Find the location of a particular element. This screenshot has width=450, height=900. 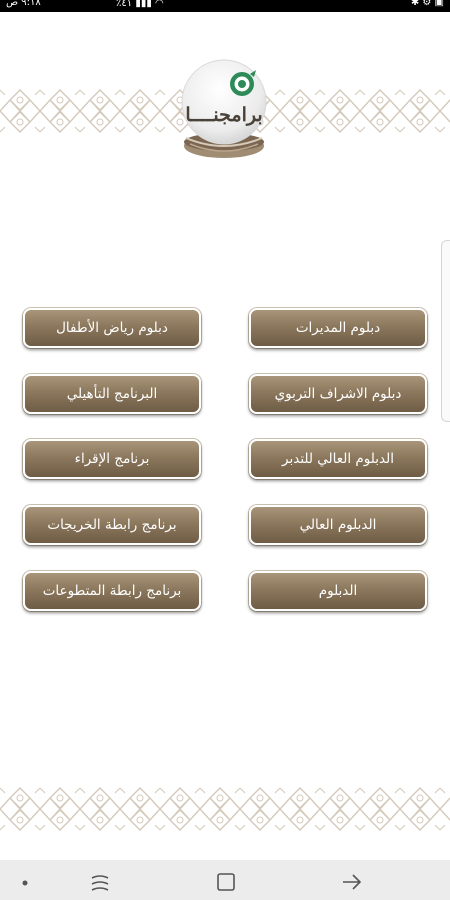

program-button-volunteers-league: برنامج رابطة المتطوعات is located at coordinates (112, 591).